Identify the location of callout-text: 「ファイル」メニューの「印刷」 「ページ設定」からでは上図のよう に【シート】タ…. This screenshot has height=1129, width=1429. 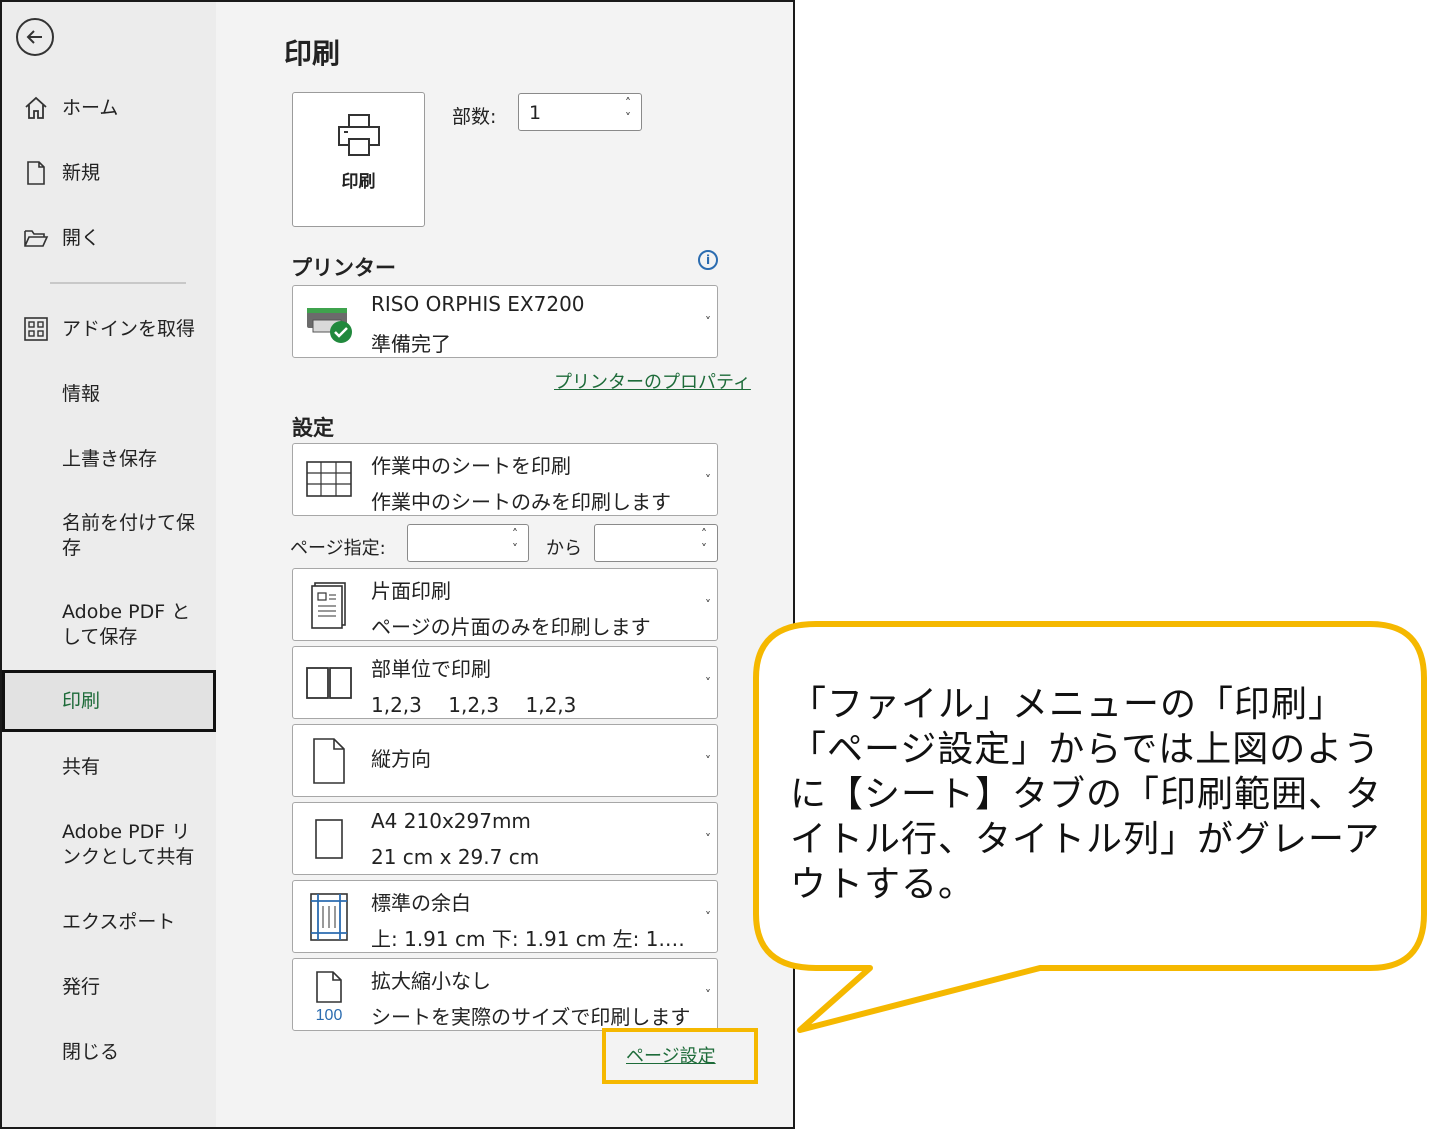
(1095, 794).